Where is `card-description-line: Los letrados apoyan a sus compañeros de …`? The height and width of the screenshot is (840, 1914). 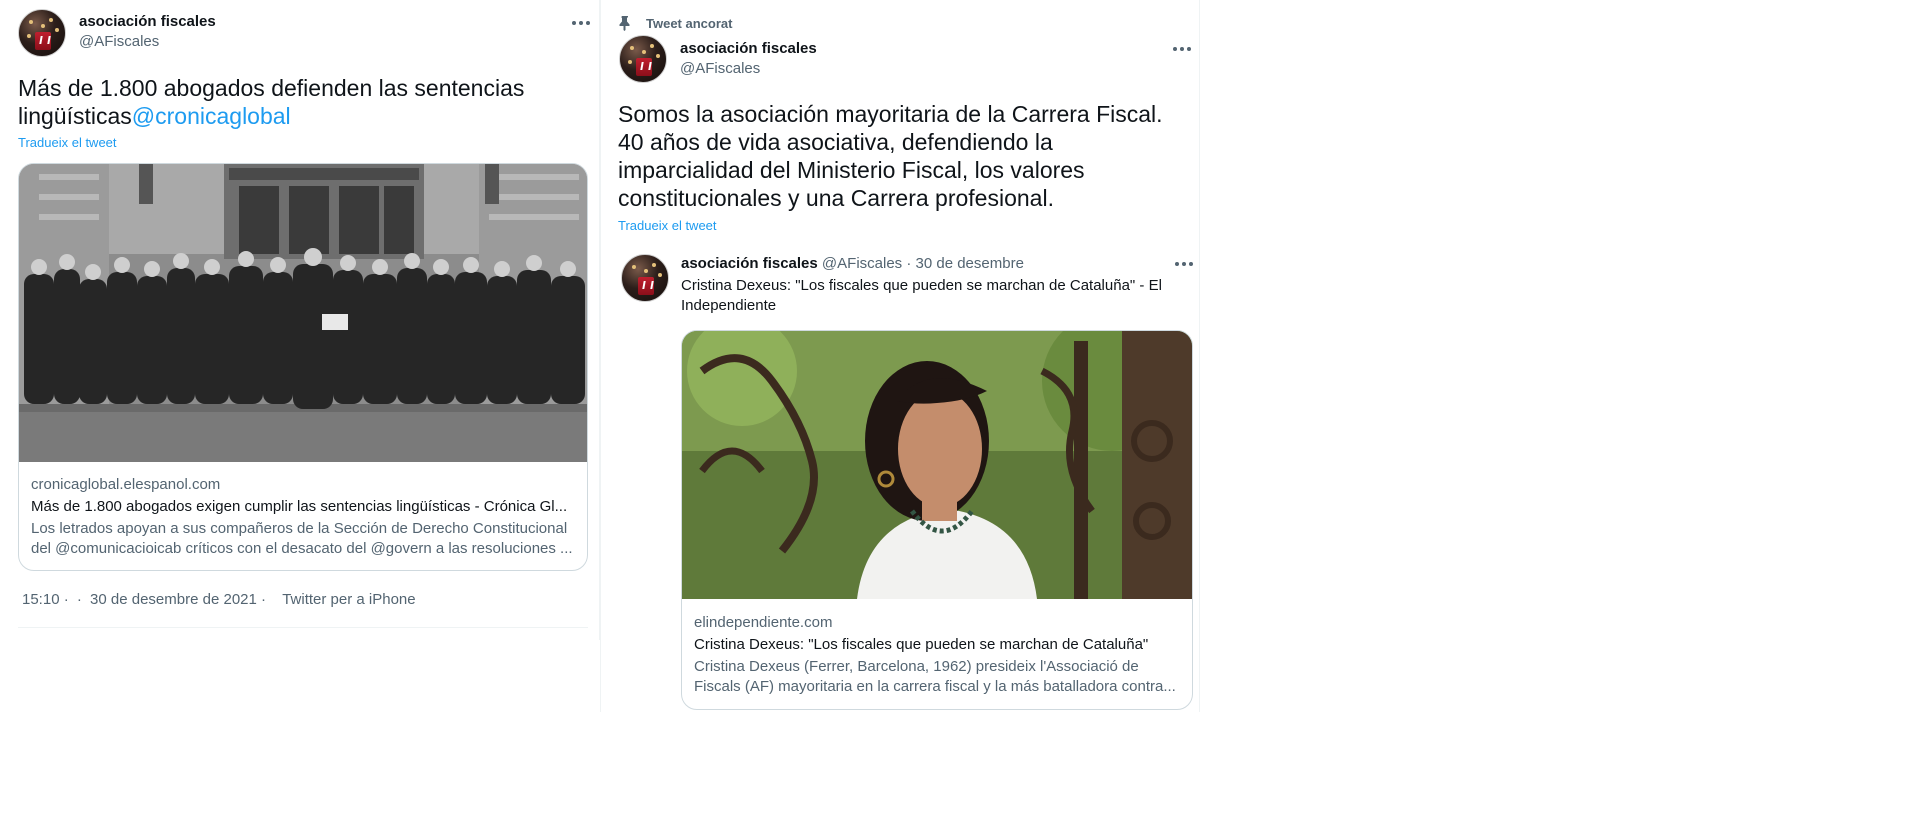
card-description-line: Los letrados apoyan a sus compañeros de … is located at coordinates (299, 528).